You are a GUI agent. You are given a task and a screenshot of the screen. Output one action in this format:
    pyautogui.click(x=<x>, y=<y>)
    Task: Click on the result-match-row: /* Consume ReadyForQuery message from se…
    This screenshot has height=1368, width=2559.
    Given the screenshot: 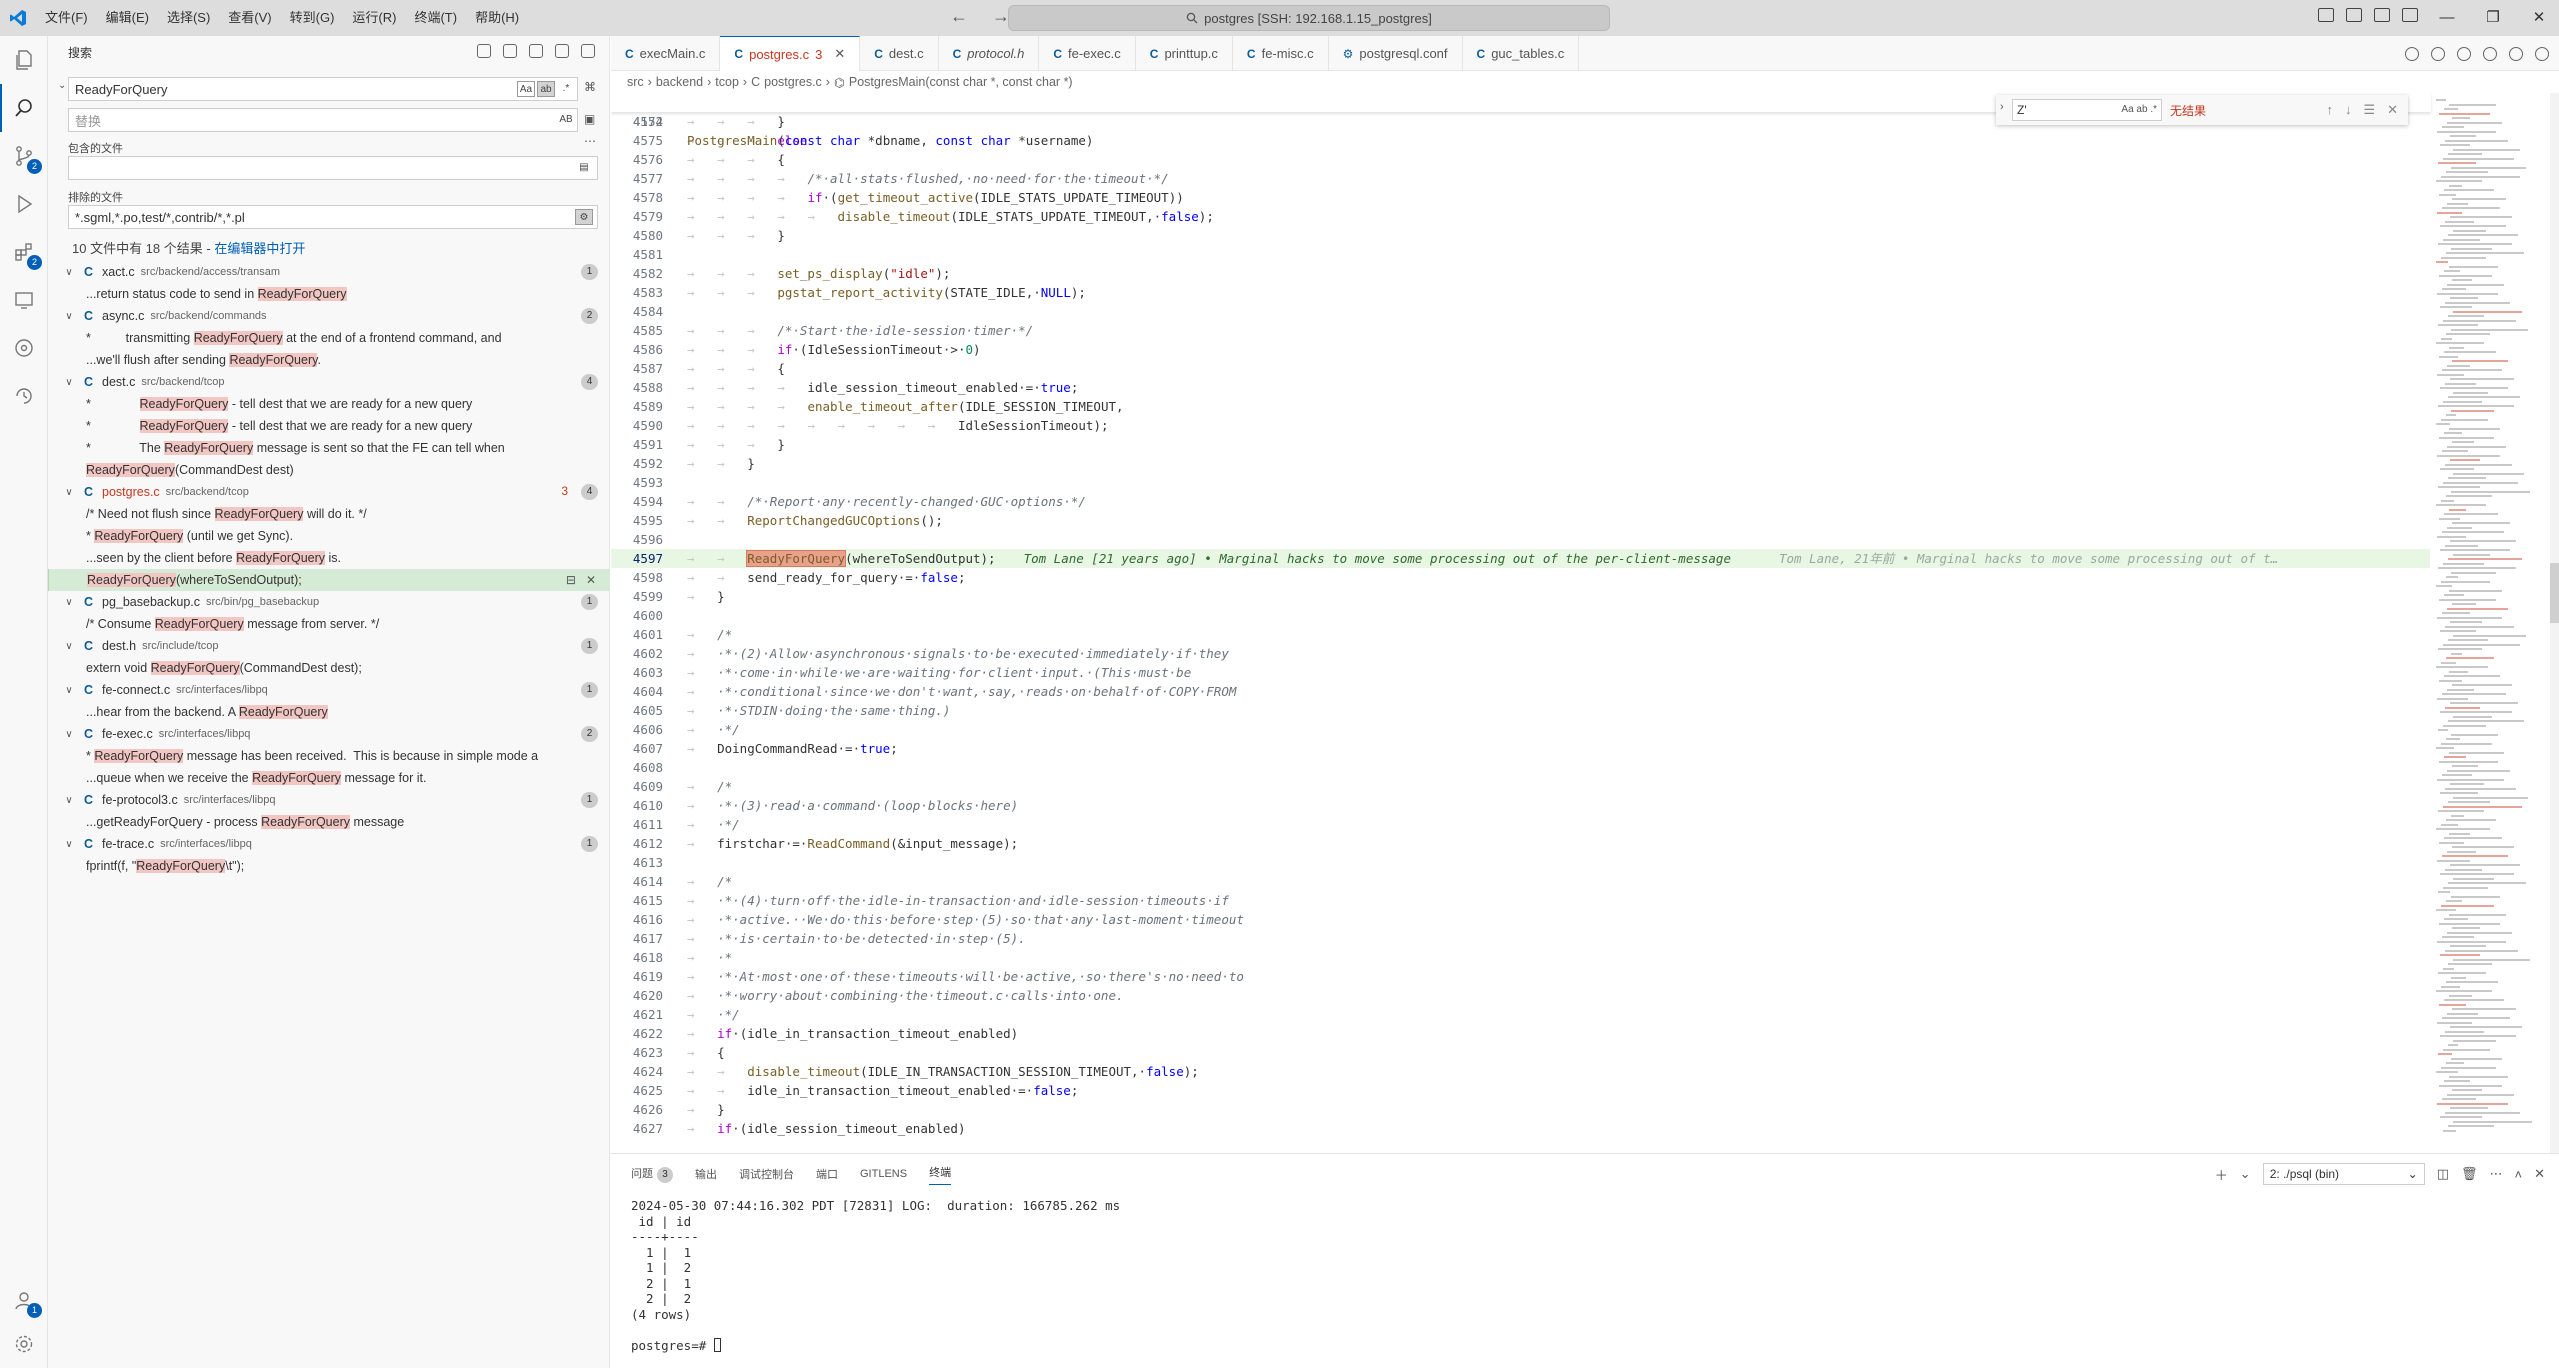 What is the action you would take?
    pyautogui.click(x=329, y=624)
    